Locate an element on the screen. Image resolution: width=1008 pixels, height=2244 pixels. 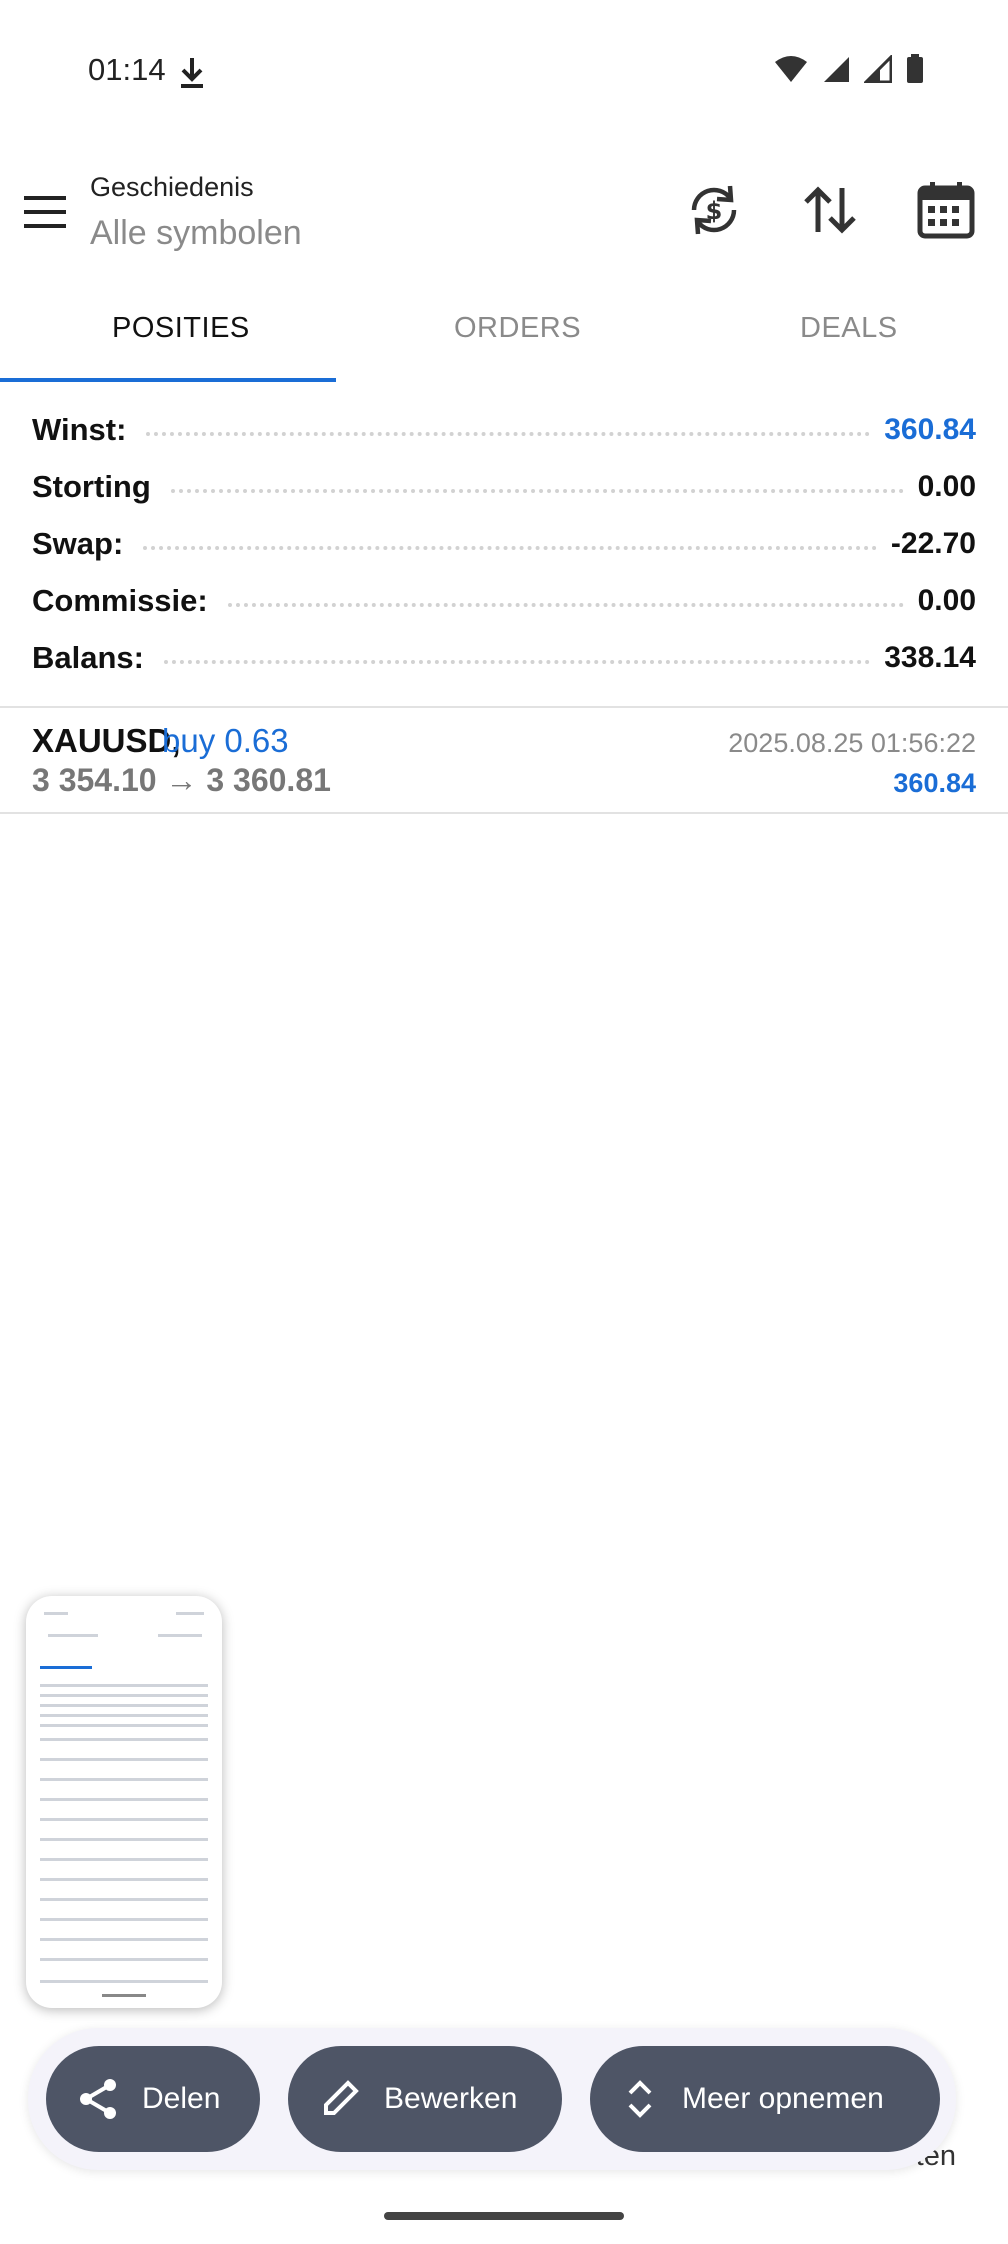
home-indicator is located at coordinates (504, 2216).